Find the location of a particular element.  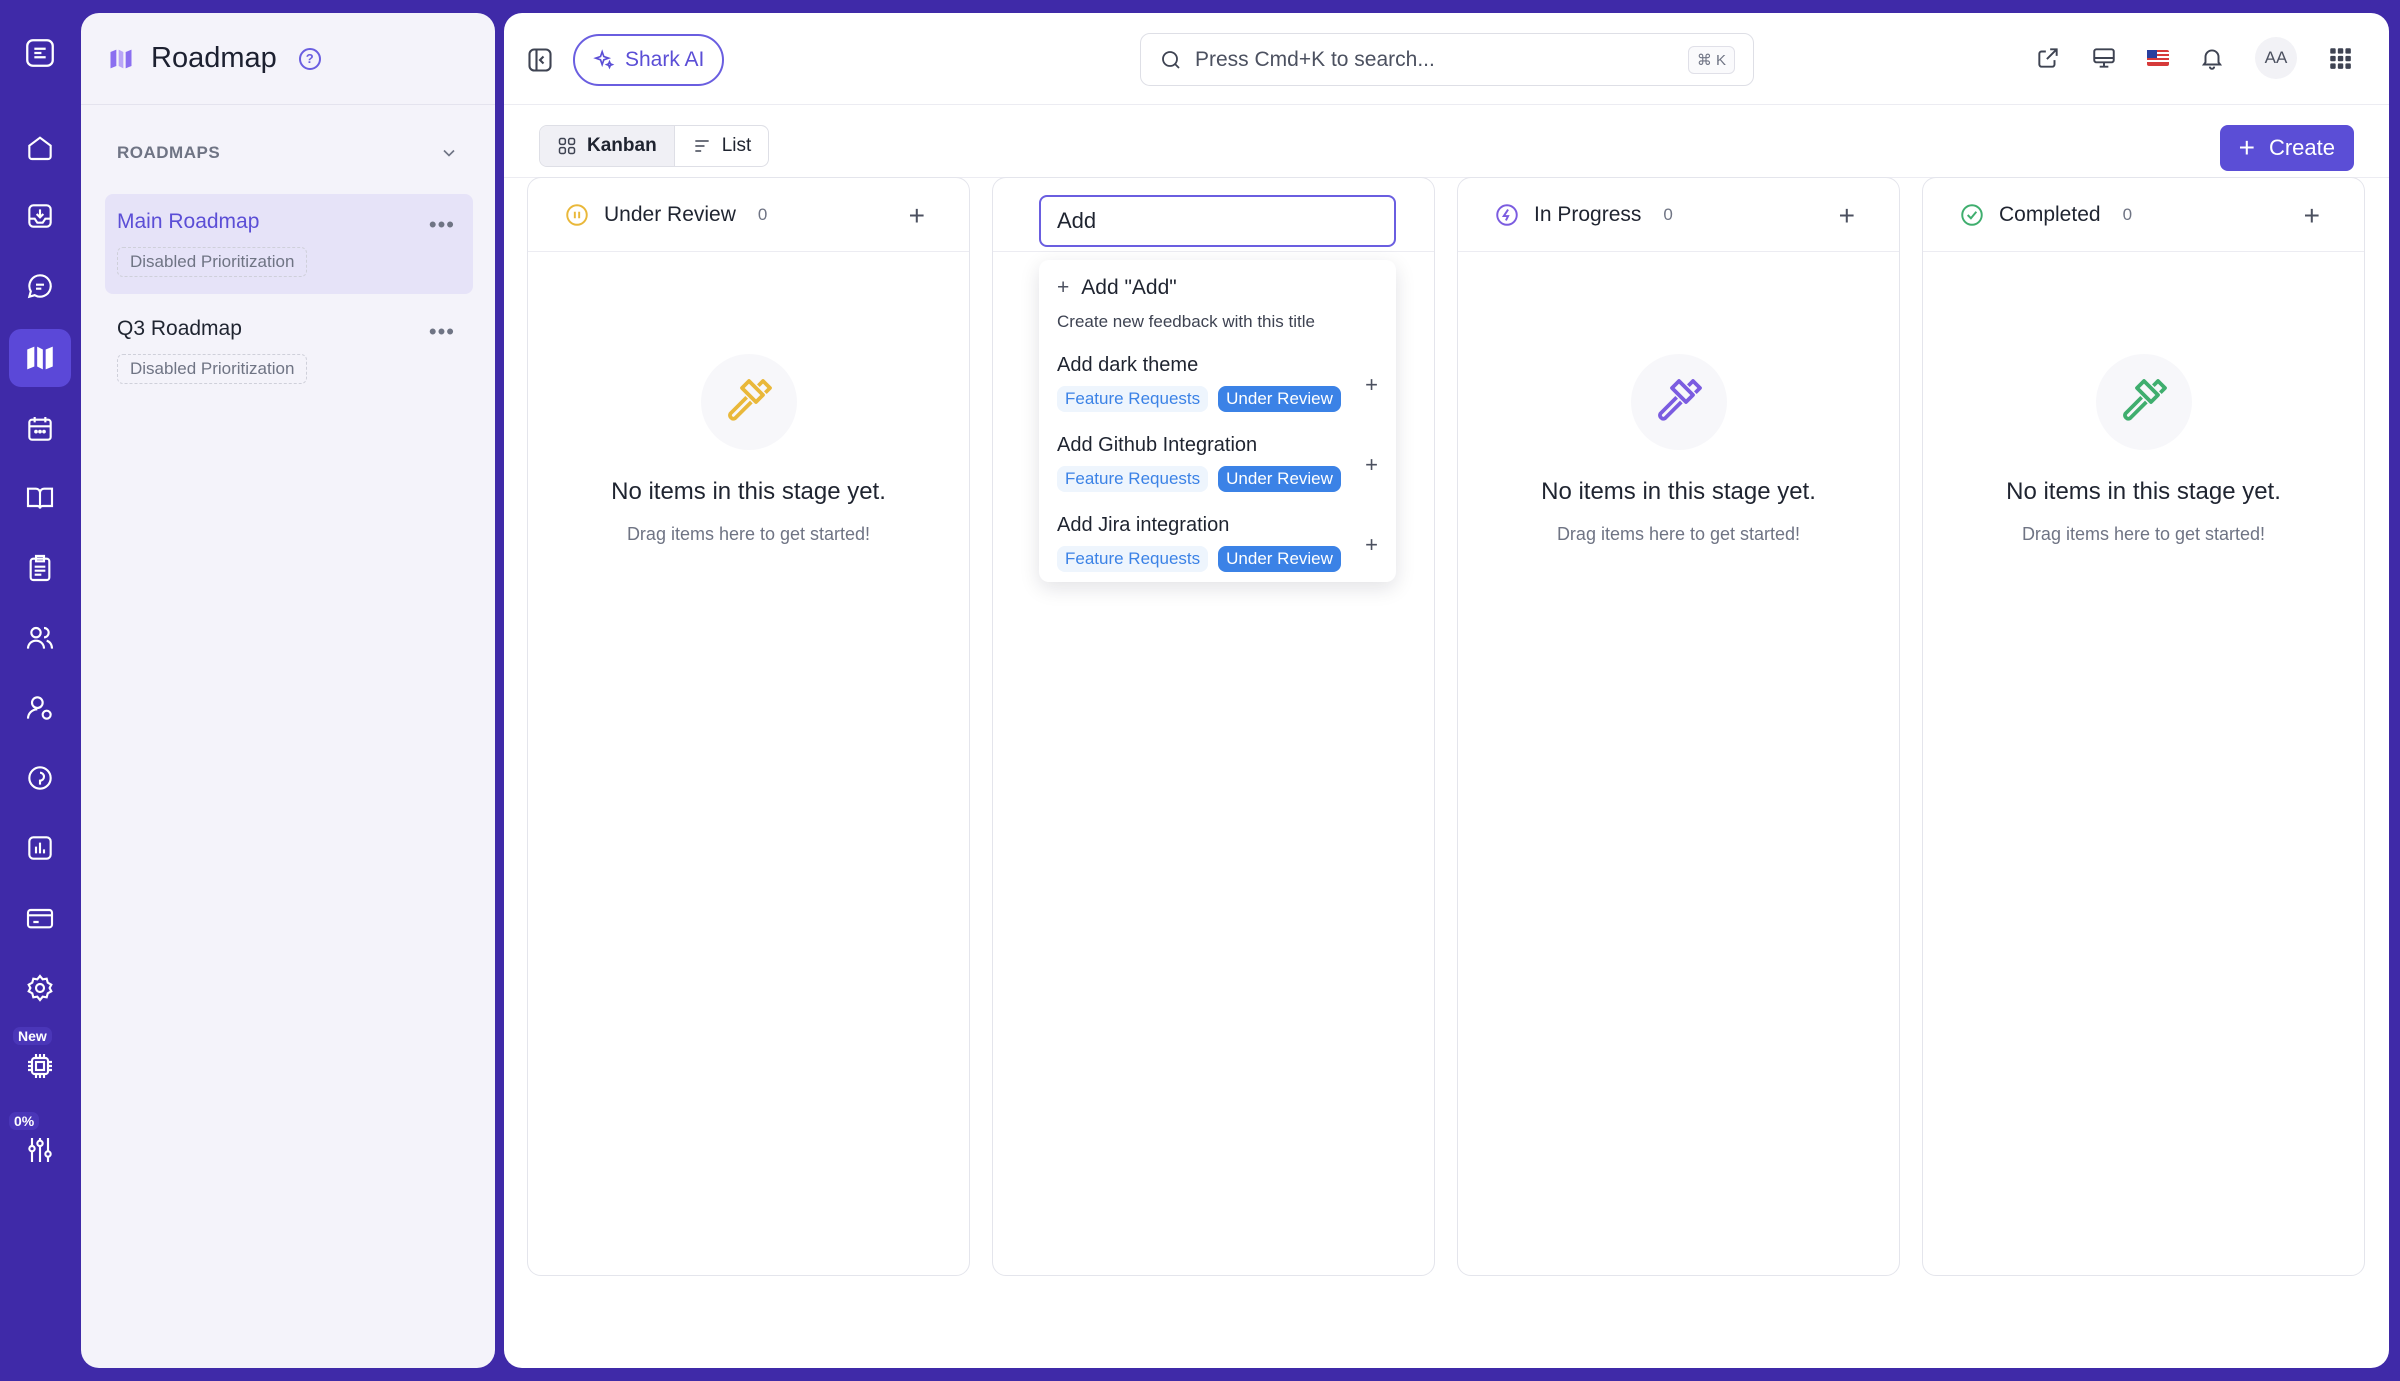

roadmap-icon is located at coordinates (40, 358).